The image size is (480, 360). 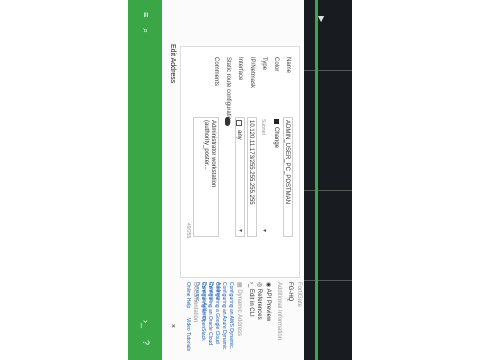 I want to click on references-link: ◎ References, so click(x=259, y=301).